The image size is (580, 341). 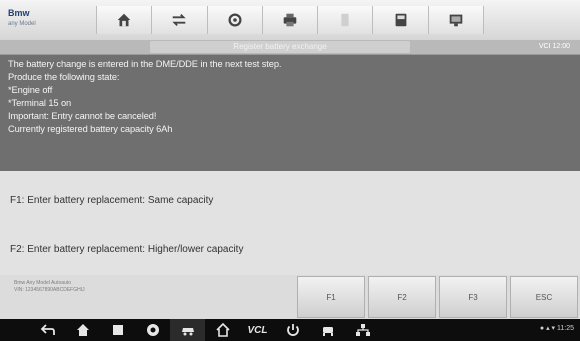 I want to click on home-outline-icon, so click(x=222, y=330).